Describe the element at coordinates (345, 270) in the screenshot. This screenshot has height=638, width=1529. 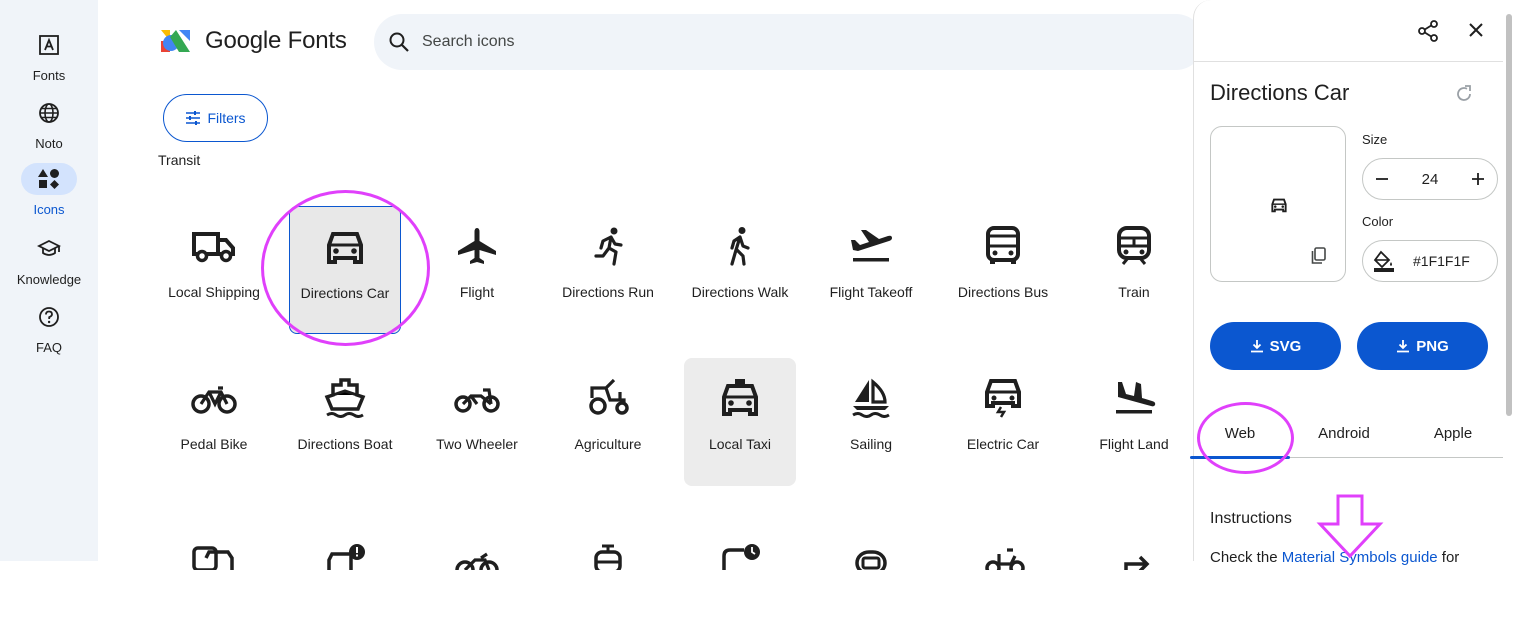
I see `icon-tile-directions-car: Directions Car` at that location.